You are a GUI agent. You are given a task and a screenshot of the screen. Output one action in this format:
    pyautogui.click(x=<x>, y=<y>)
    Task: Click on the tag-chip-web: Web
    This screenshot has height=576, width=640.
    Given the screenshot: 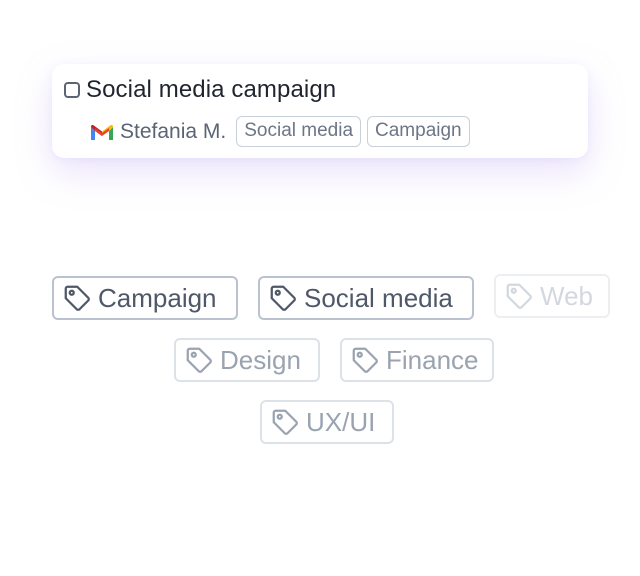 What is the action you would take?
    pyautogui.click(x=552, y=296)
    